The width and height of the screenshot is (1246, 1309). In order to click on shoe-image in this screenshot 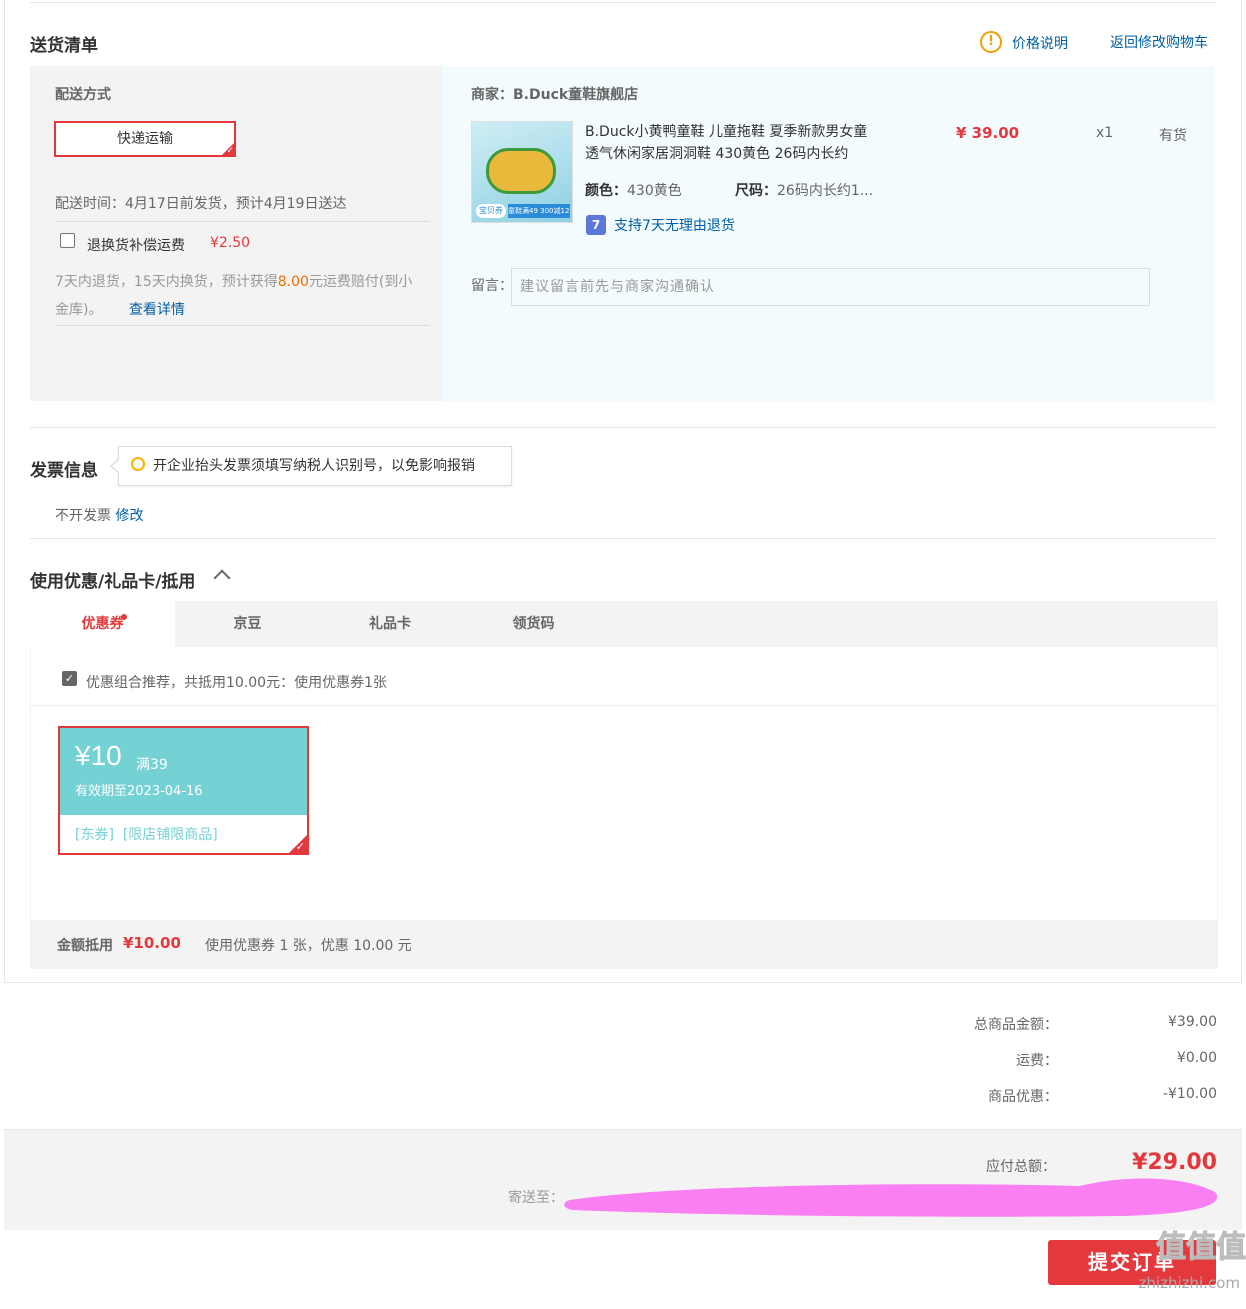, I will do `click(521, 171)`.